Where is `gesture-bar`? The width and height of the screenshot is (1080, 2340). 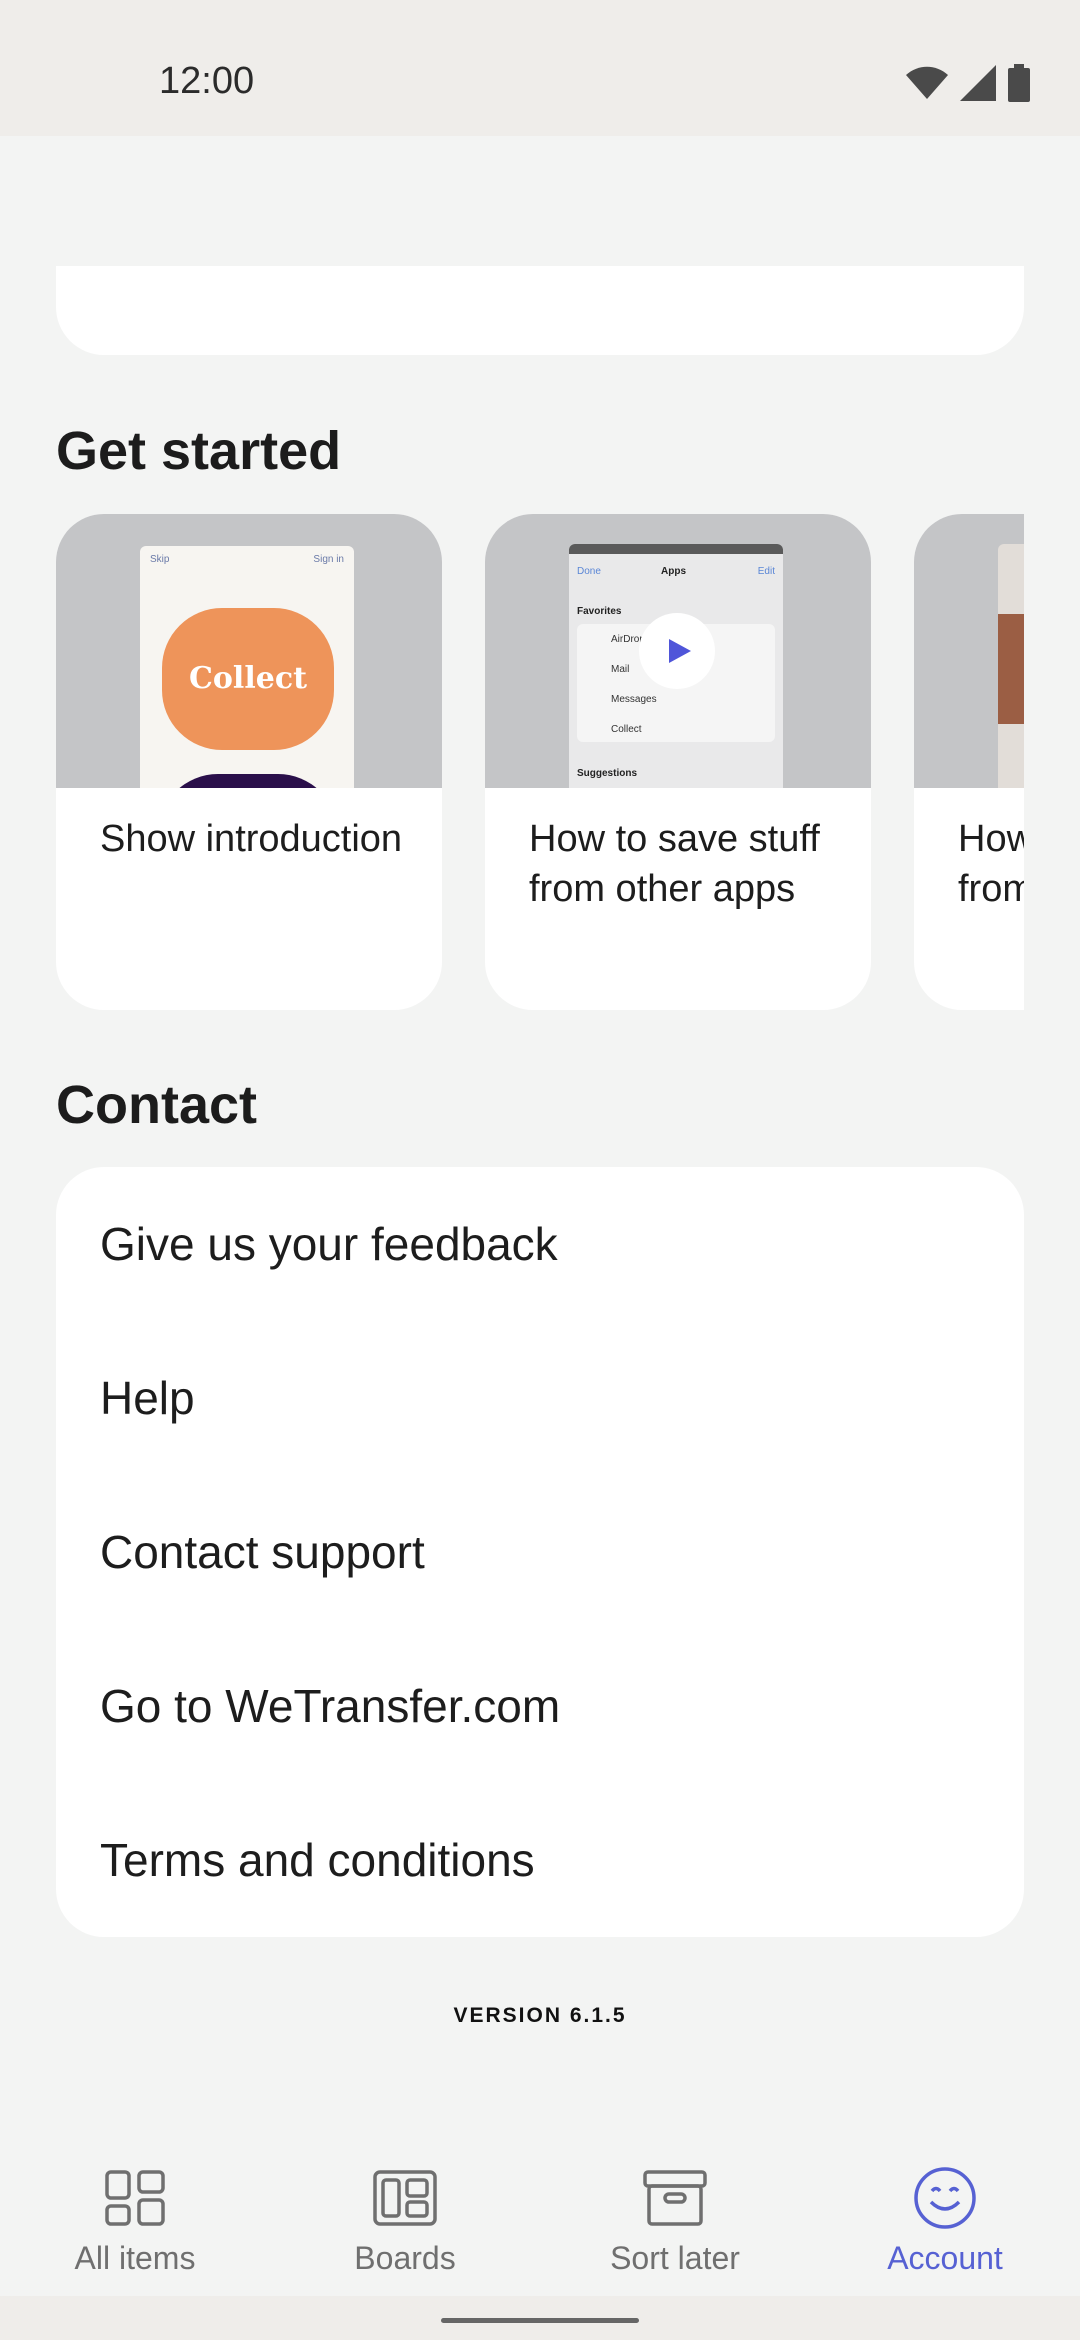
gesture-bar is located at coordinates (540, 2318).